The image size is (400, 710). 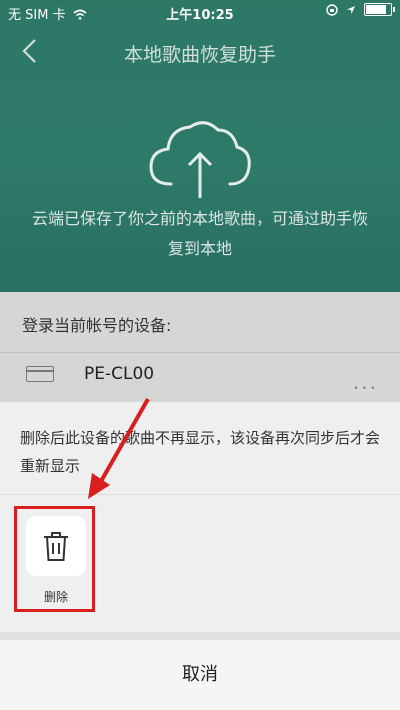 I want to click on nav-bar: 本地歌曲恢复助手, so click(x=200, y=52).